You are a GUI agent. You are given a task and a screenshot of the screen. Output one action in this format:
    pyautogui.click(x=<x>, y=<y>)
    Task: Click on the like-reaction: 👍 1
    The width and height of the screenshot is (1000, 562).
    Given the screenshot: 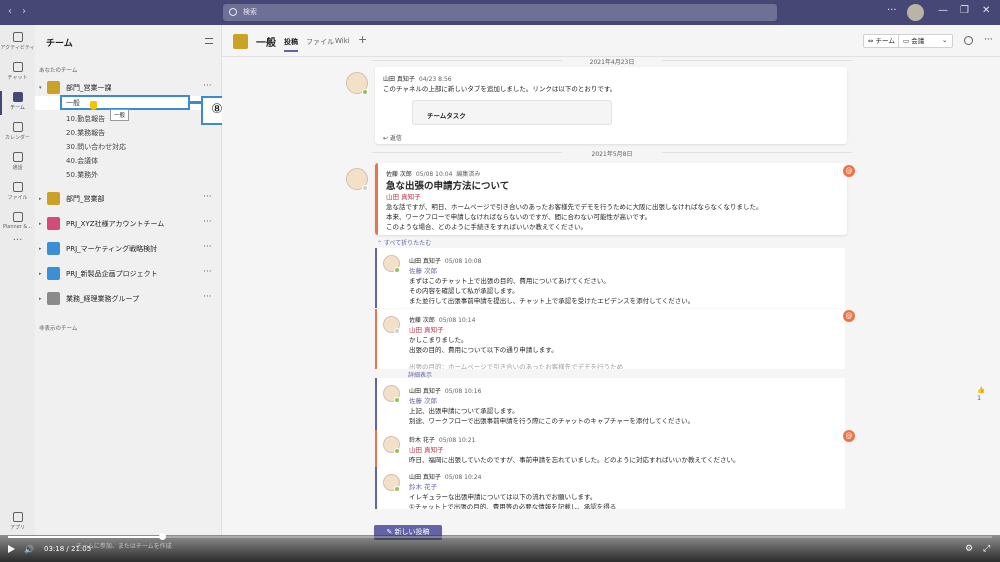 What is the action you would take?
    pyautogui.click(x=981, y=394)
    